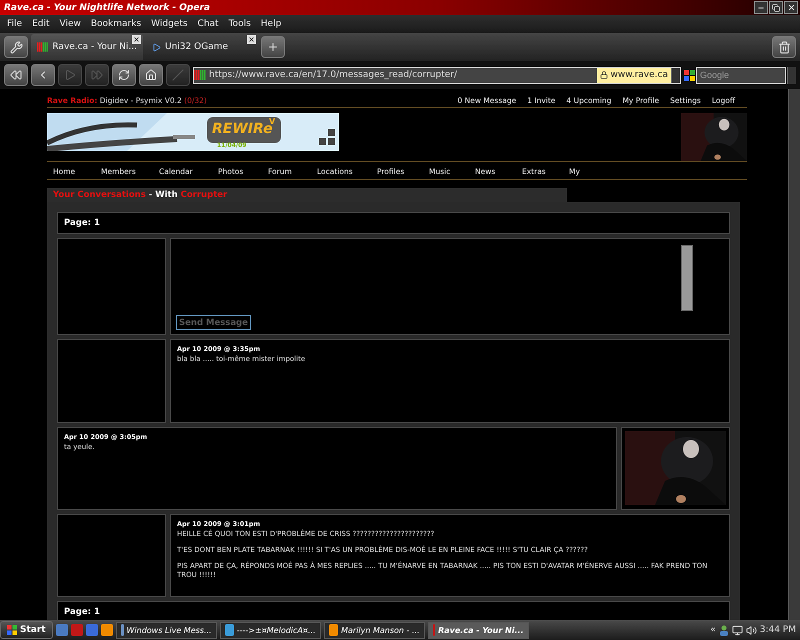 This screenshot has width=800, height=640. I want to click on close-button, so click(791, 7).